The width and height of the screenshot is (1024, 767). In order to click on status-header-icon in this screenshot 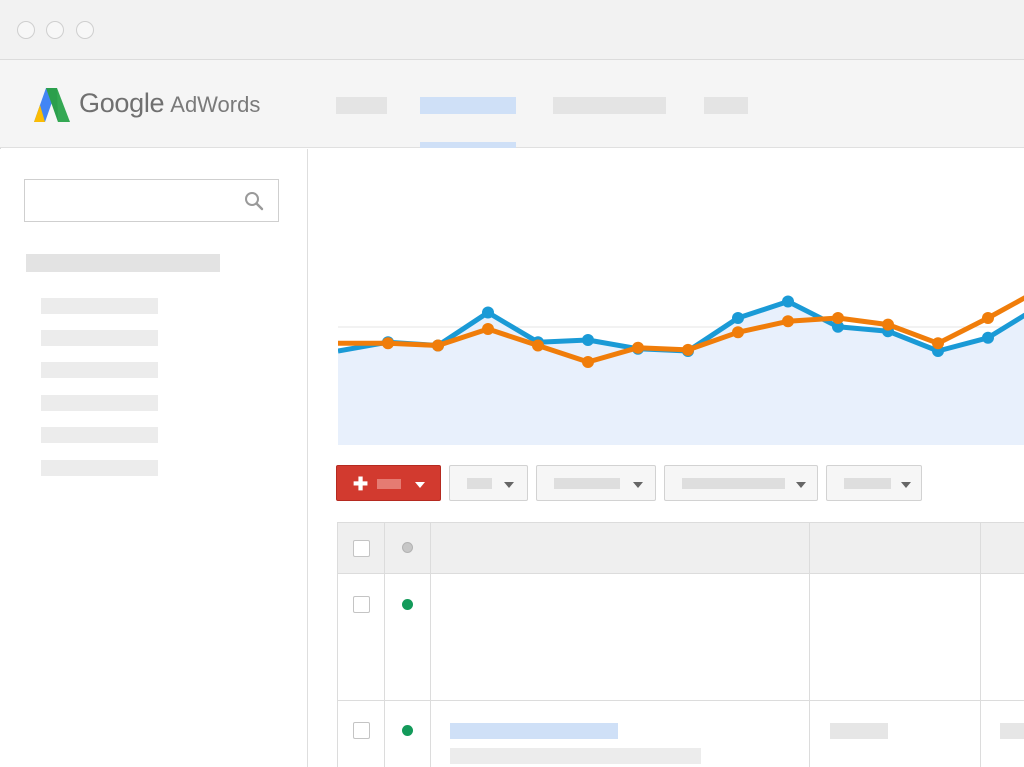, I will do `click(407, 547)`.